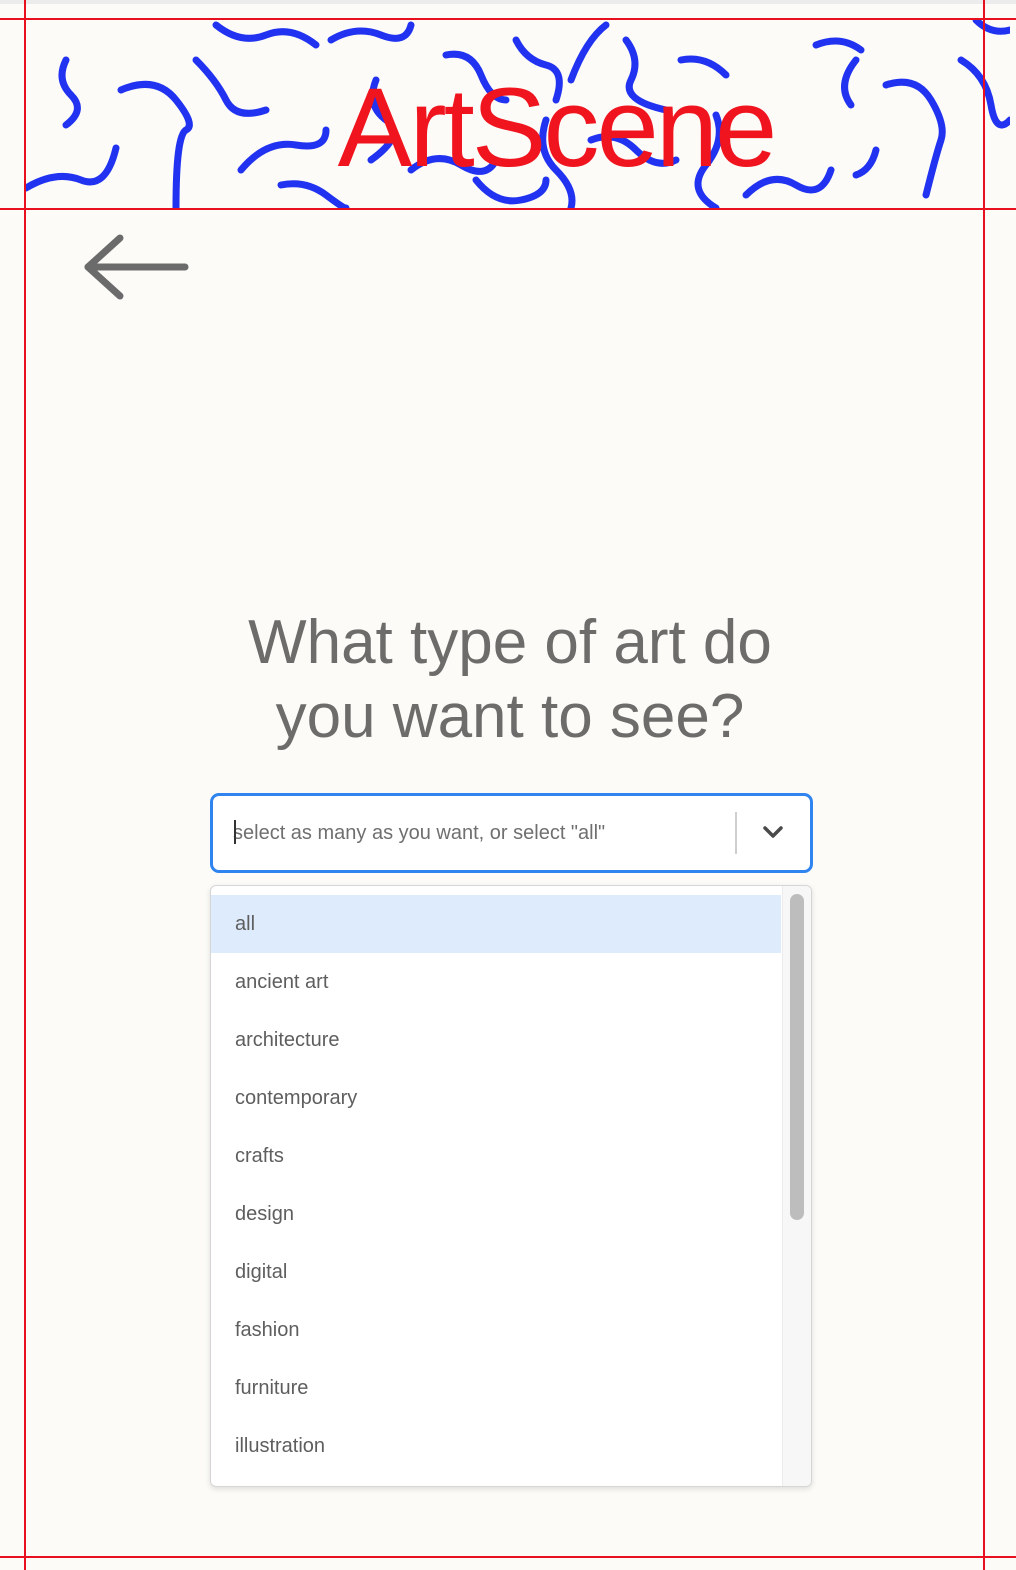 The height and width of the screenshot is (1570, 1016). Describe the element at coordinates (496, 1098) in the screenshot. I see `option-contemporary: contemporary` at that location.